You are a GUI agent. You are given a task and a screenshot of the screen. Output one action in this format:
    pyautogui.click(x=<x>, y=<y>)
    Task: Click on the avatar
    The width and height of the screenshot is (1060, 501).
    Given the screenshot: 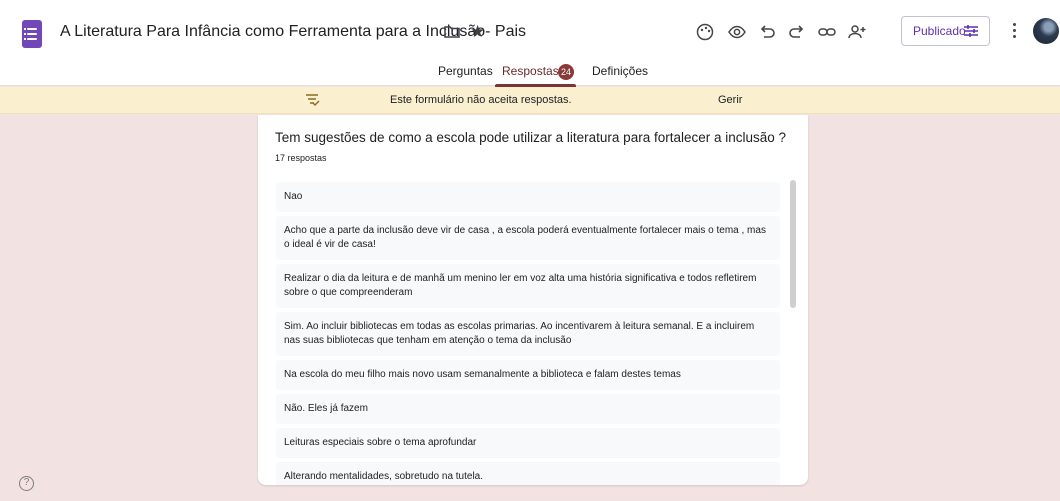 What is the action you would take?
    pyautogui.click(x=1046, y=31)
    